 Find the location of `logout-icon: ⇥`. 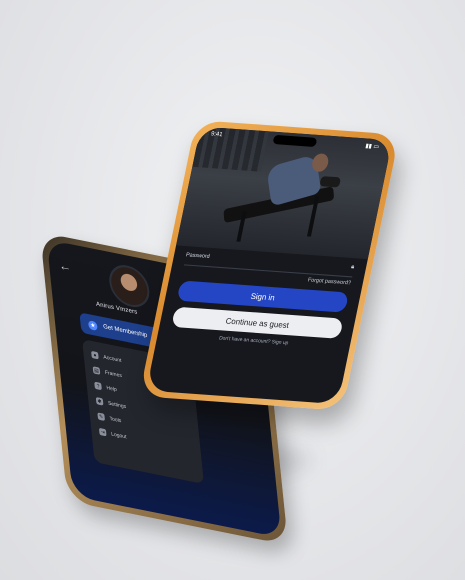

logout-icon: ⇥ is located at coordinates (102, 432).